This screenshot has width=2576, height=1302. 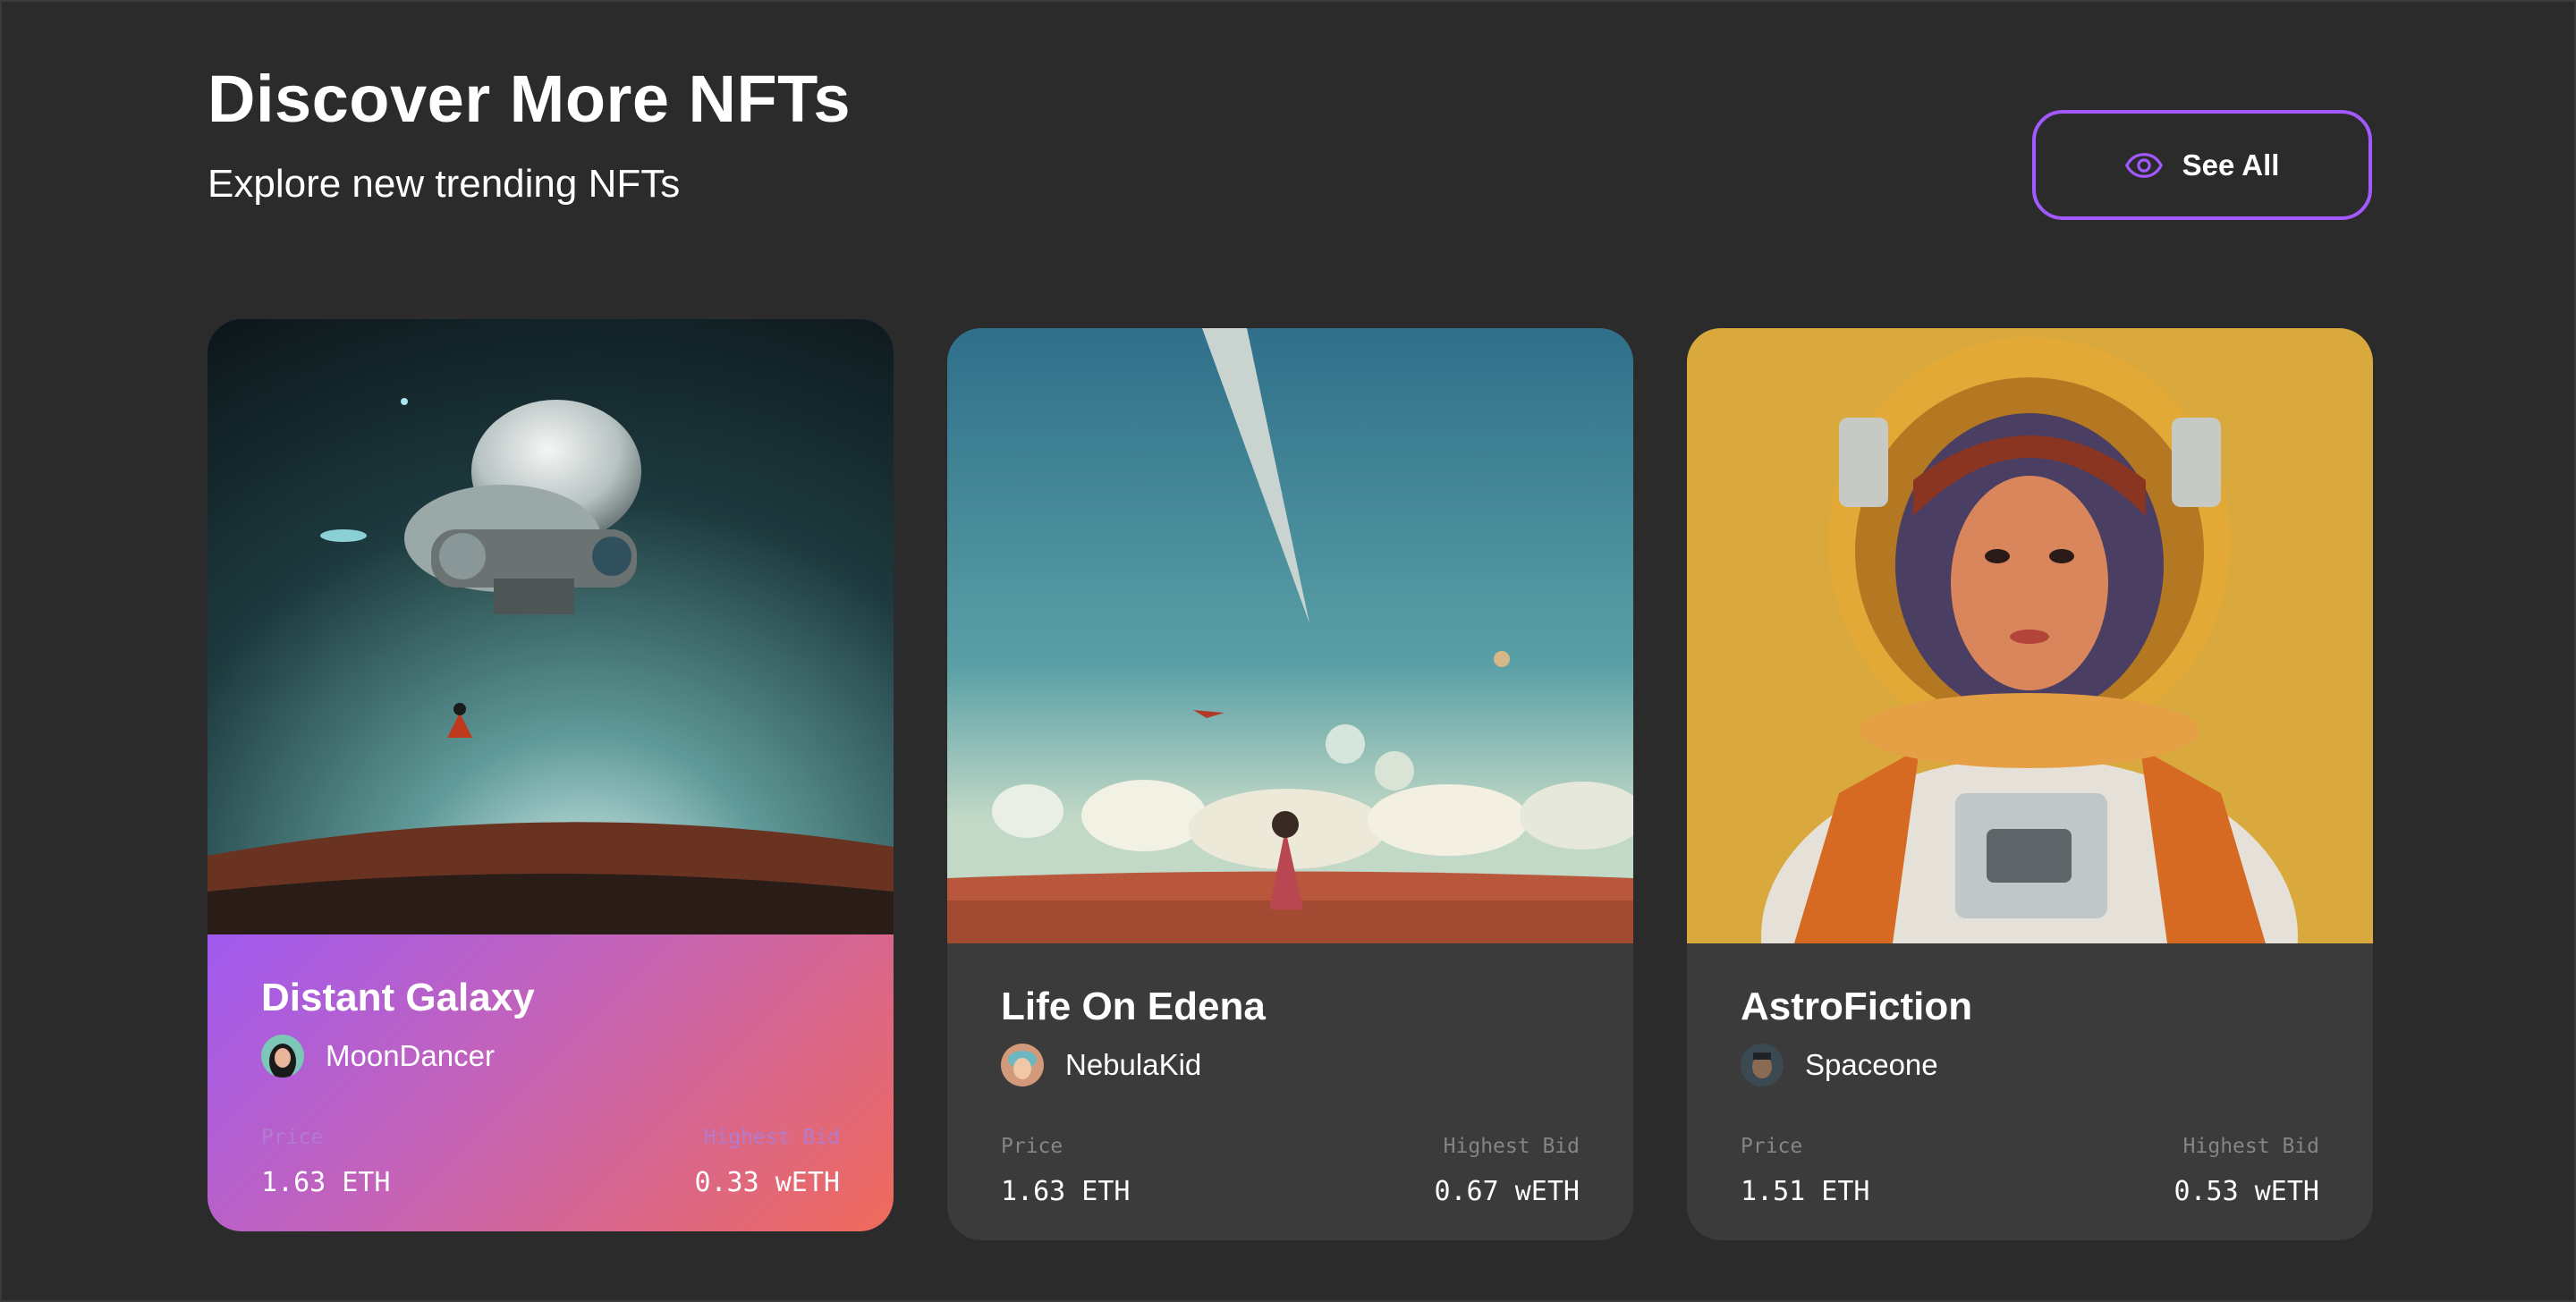 I want to click on see-all-button: See All, so click(x=2202, y=165).